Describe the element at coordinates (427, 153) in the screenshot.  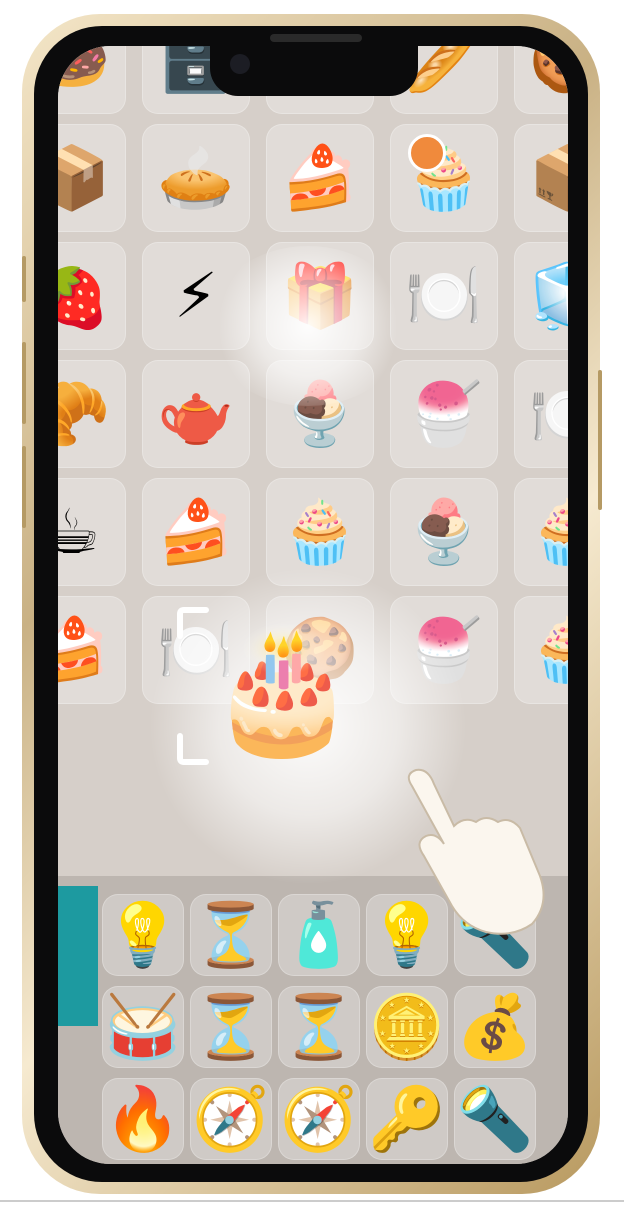
I see `timer-badge-icon` at that location.